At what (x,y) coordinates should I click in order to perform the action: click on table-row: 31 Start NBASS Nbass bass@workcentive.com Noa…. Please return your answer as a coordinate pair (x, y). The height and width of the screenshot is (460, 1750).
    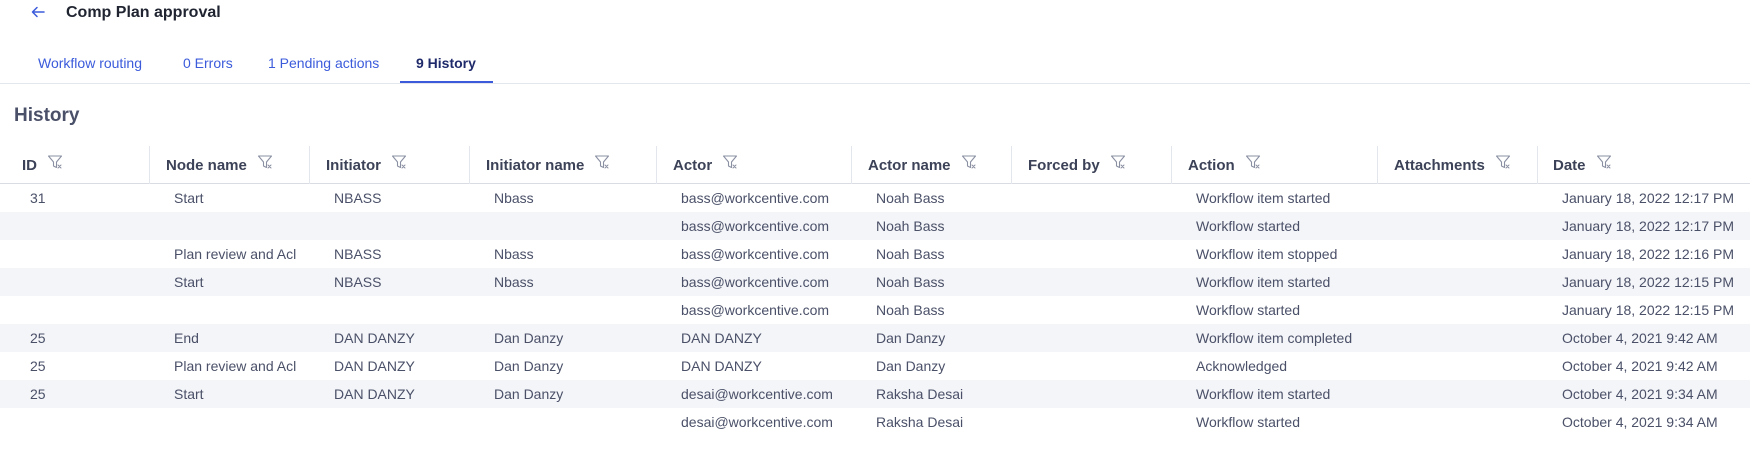
    Looking at the image, I should click on (875, 198).